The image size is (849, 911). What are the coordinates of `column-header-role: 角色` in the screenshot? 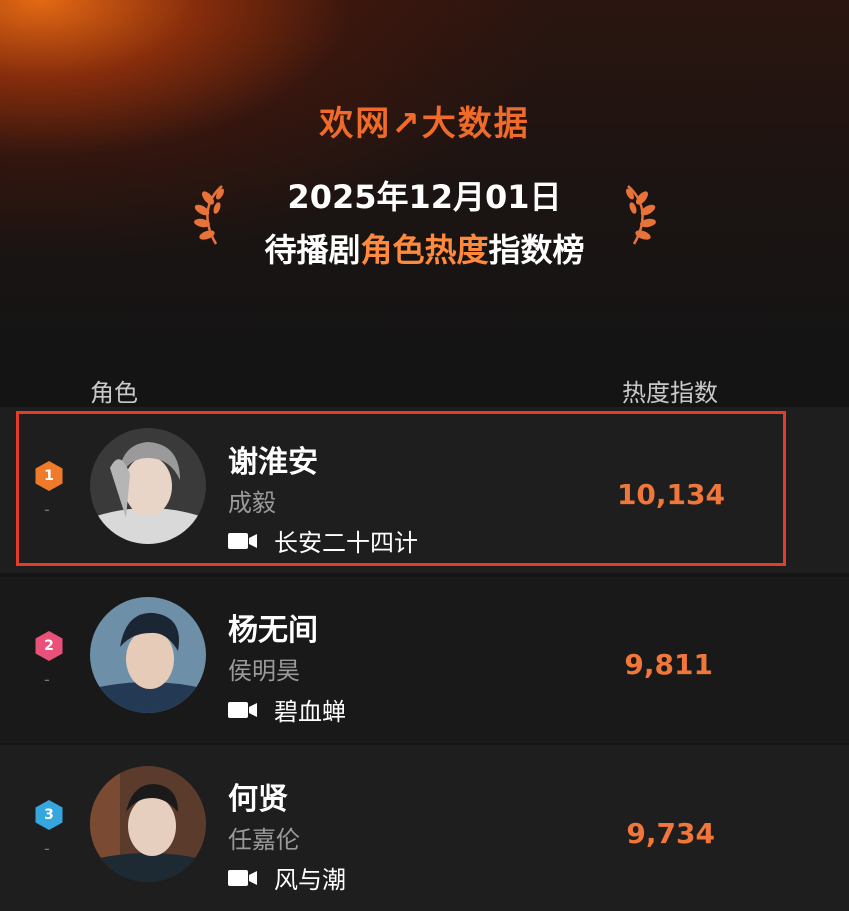 It's located at (114, 393).